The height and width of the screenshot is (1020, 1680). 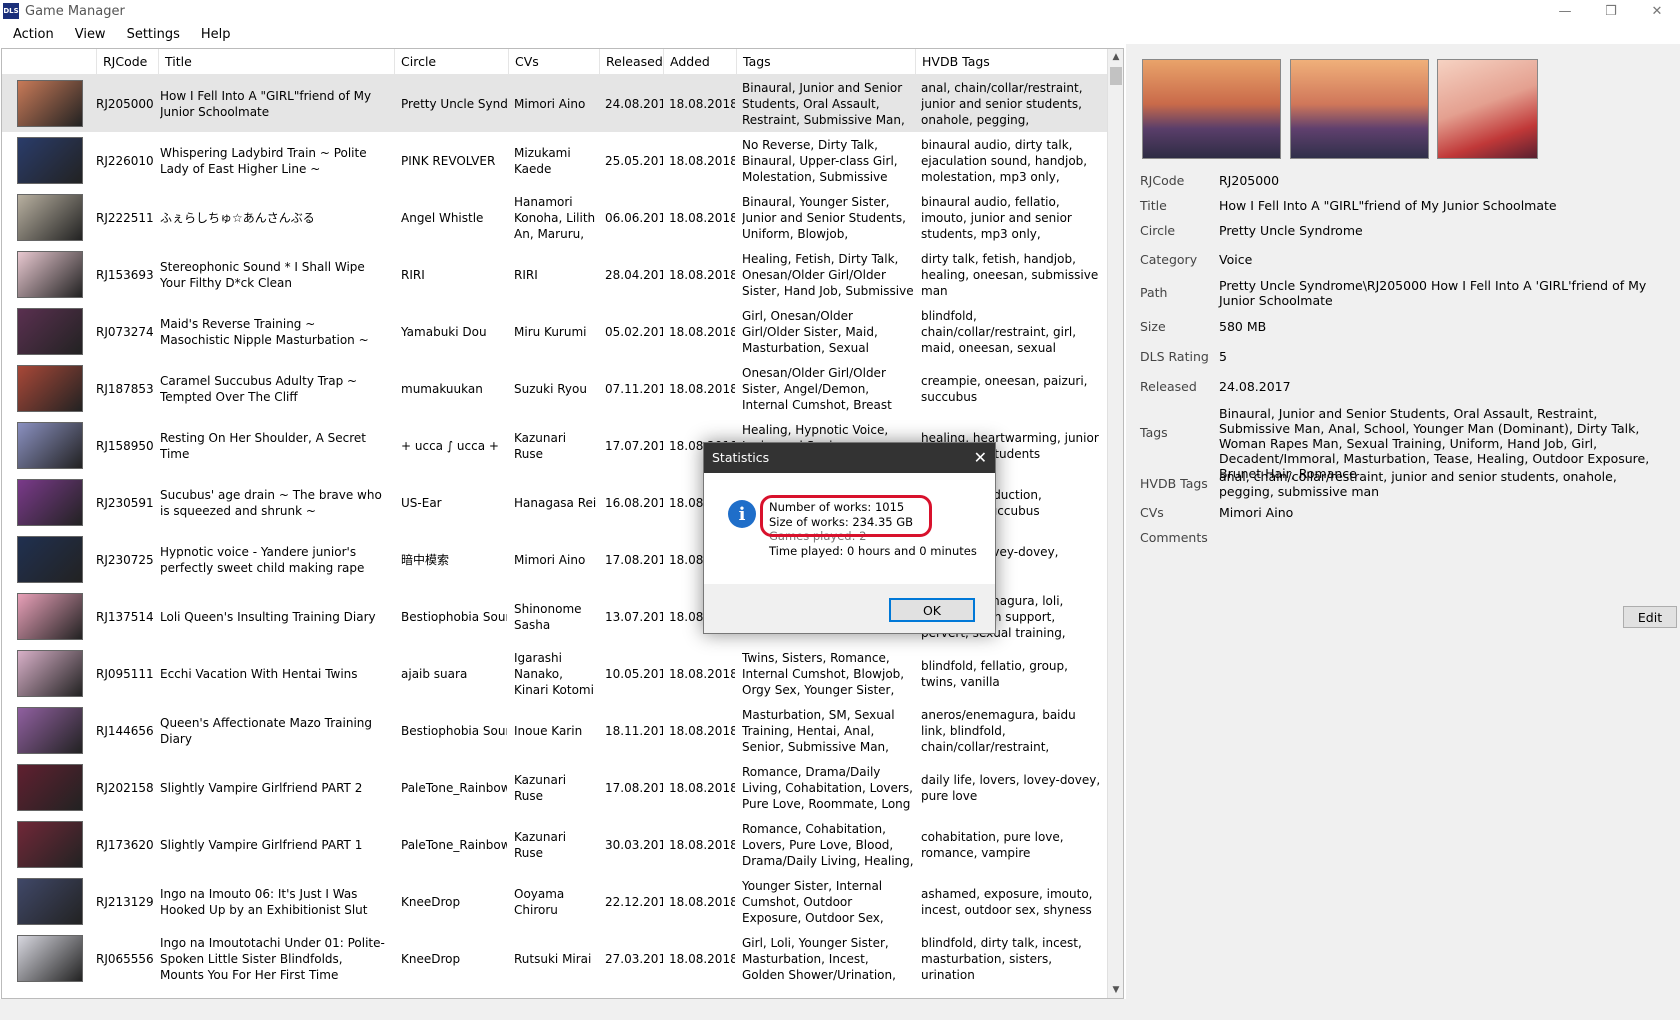 I want to click on cvs-cell: Hanagasa Rei, so click(x=556, y=502).